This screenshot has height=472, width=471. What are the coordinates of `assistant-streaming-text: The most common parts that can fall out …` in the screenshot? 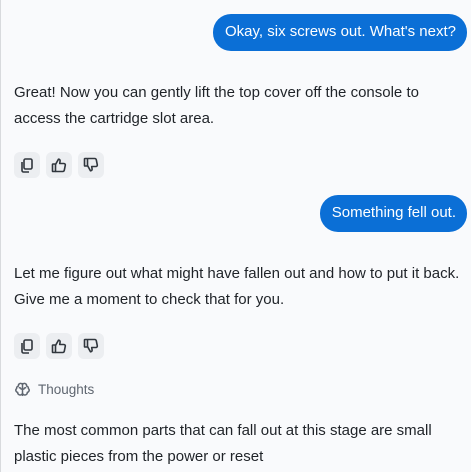 It's located at (223, 443).